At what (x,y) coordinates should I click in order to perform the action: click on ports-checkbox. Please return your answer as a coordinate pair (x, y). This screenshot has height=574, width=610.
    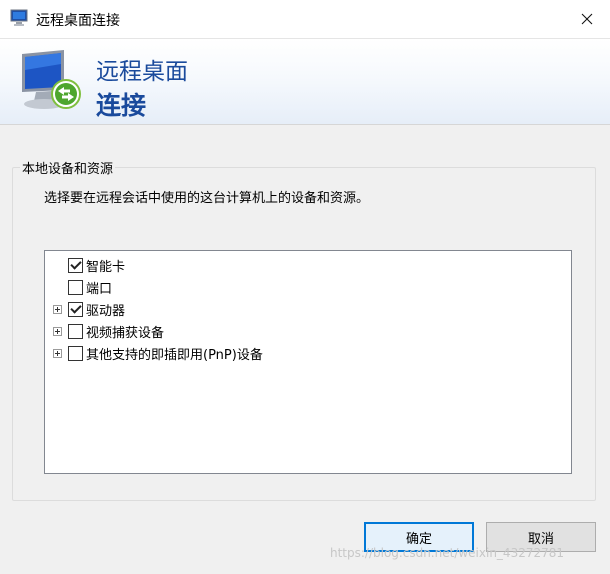
    Looking at the image, I should click on (75, 287).